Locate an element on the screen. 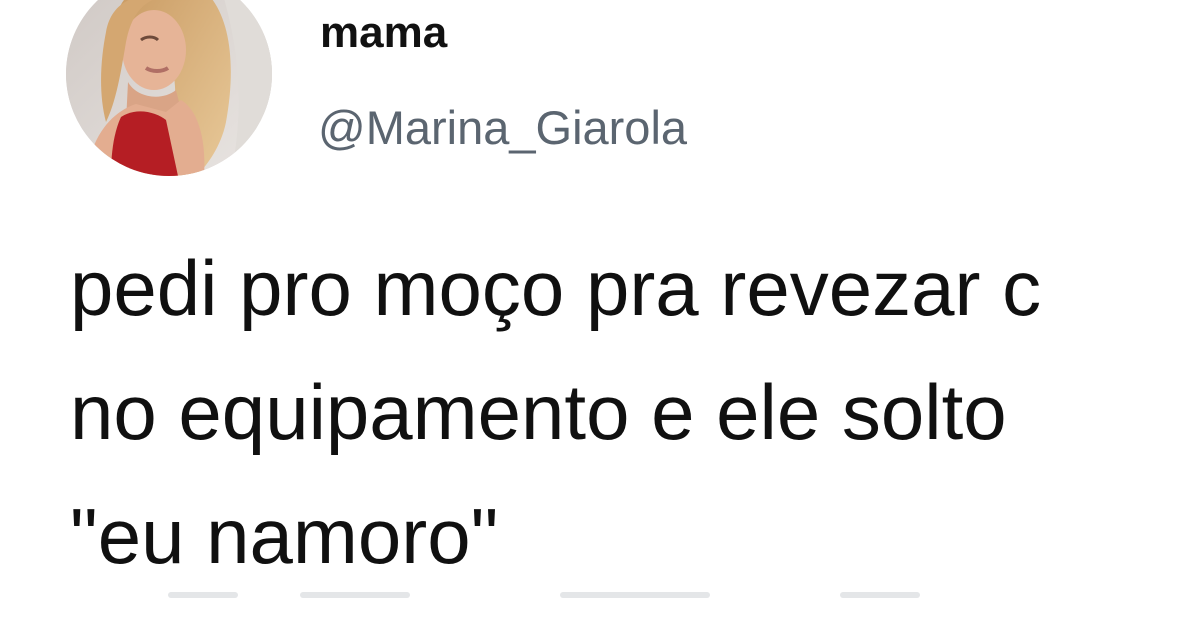  tweet-text-line-1: pedi pro moço pra revezar c is located at coordinates (556, 288).